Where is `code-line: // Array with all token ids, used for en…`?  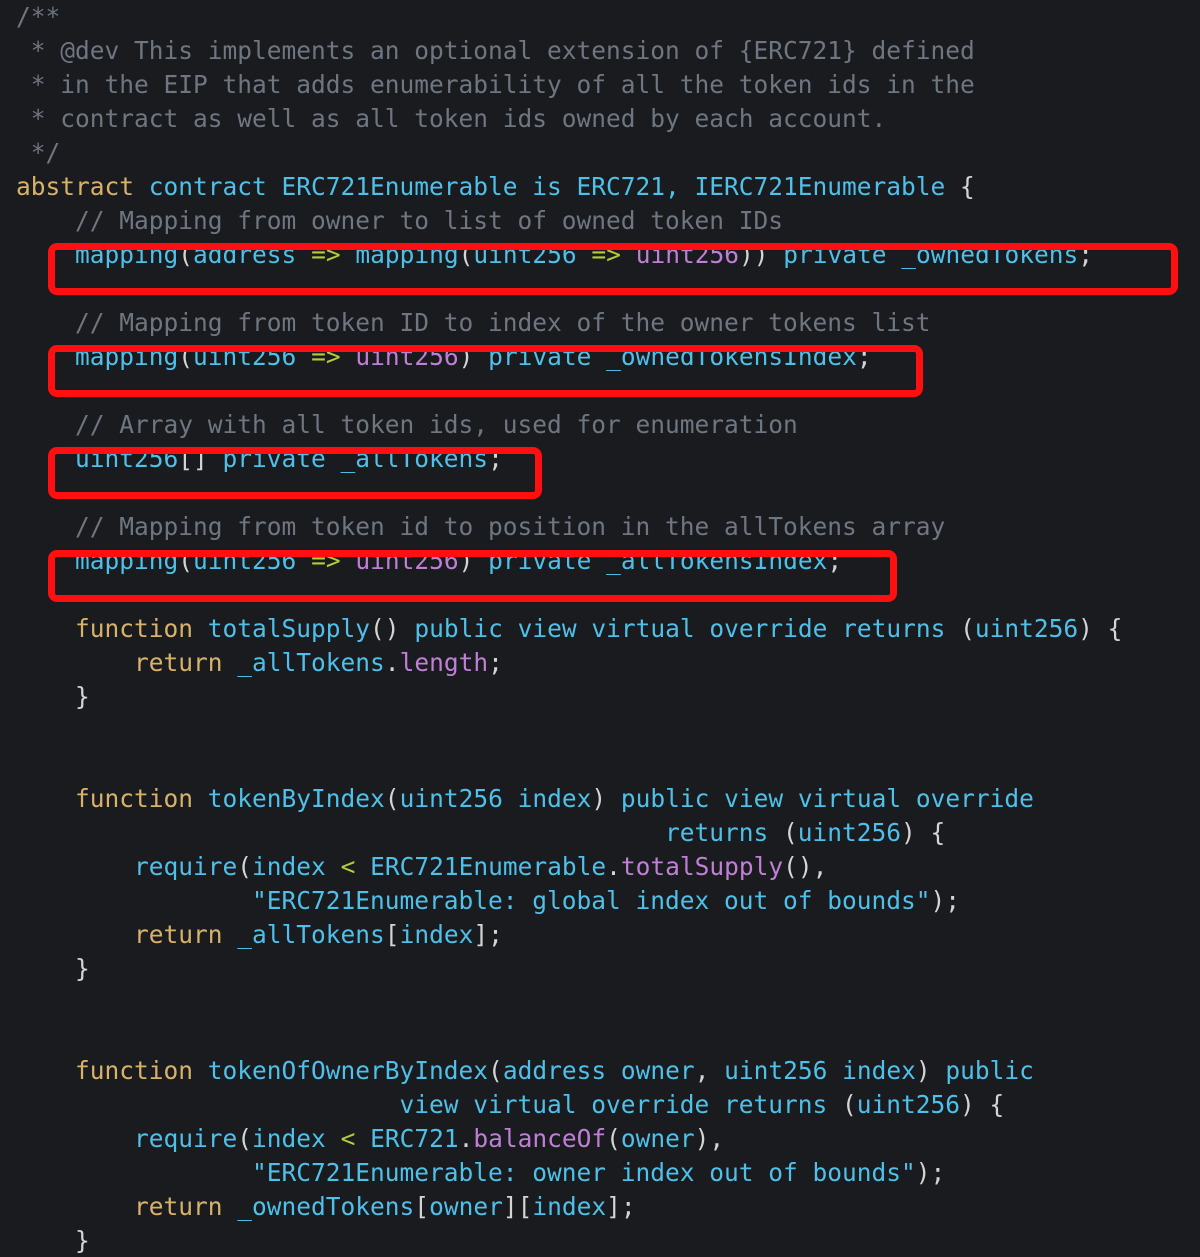
code-line: // Array with all token ids, used for en… is located at coordinates (600, 425).